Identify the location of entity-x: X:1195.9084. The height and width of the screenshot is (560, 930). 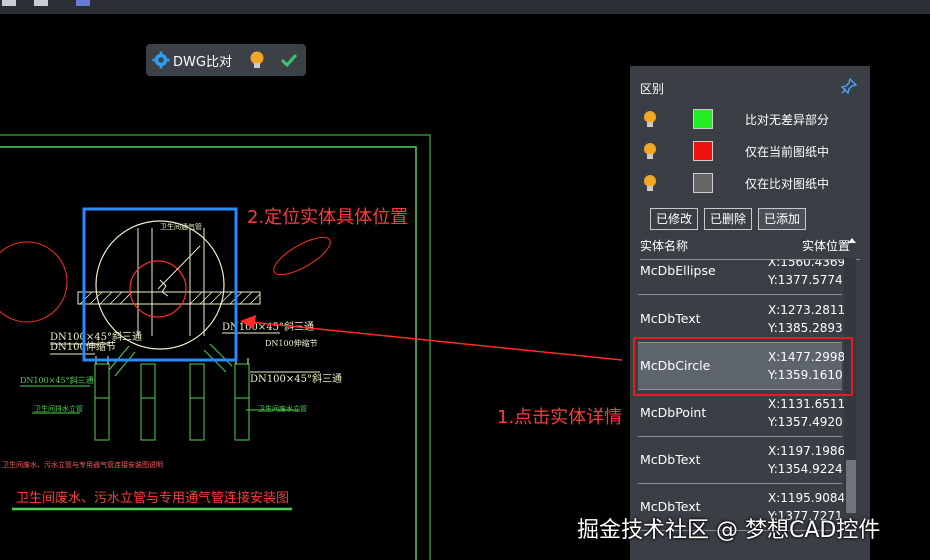
(807, 498).